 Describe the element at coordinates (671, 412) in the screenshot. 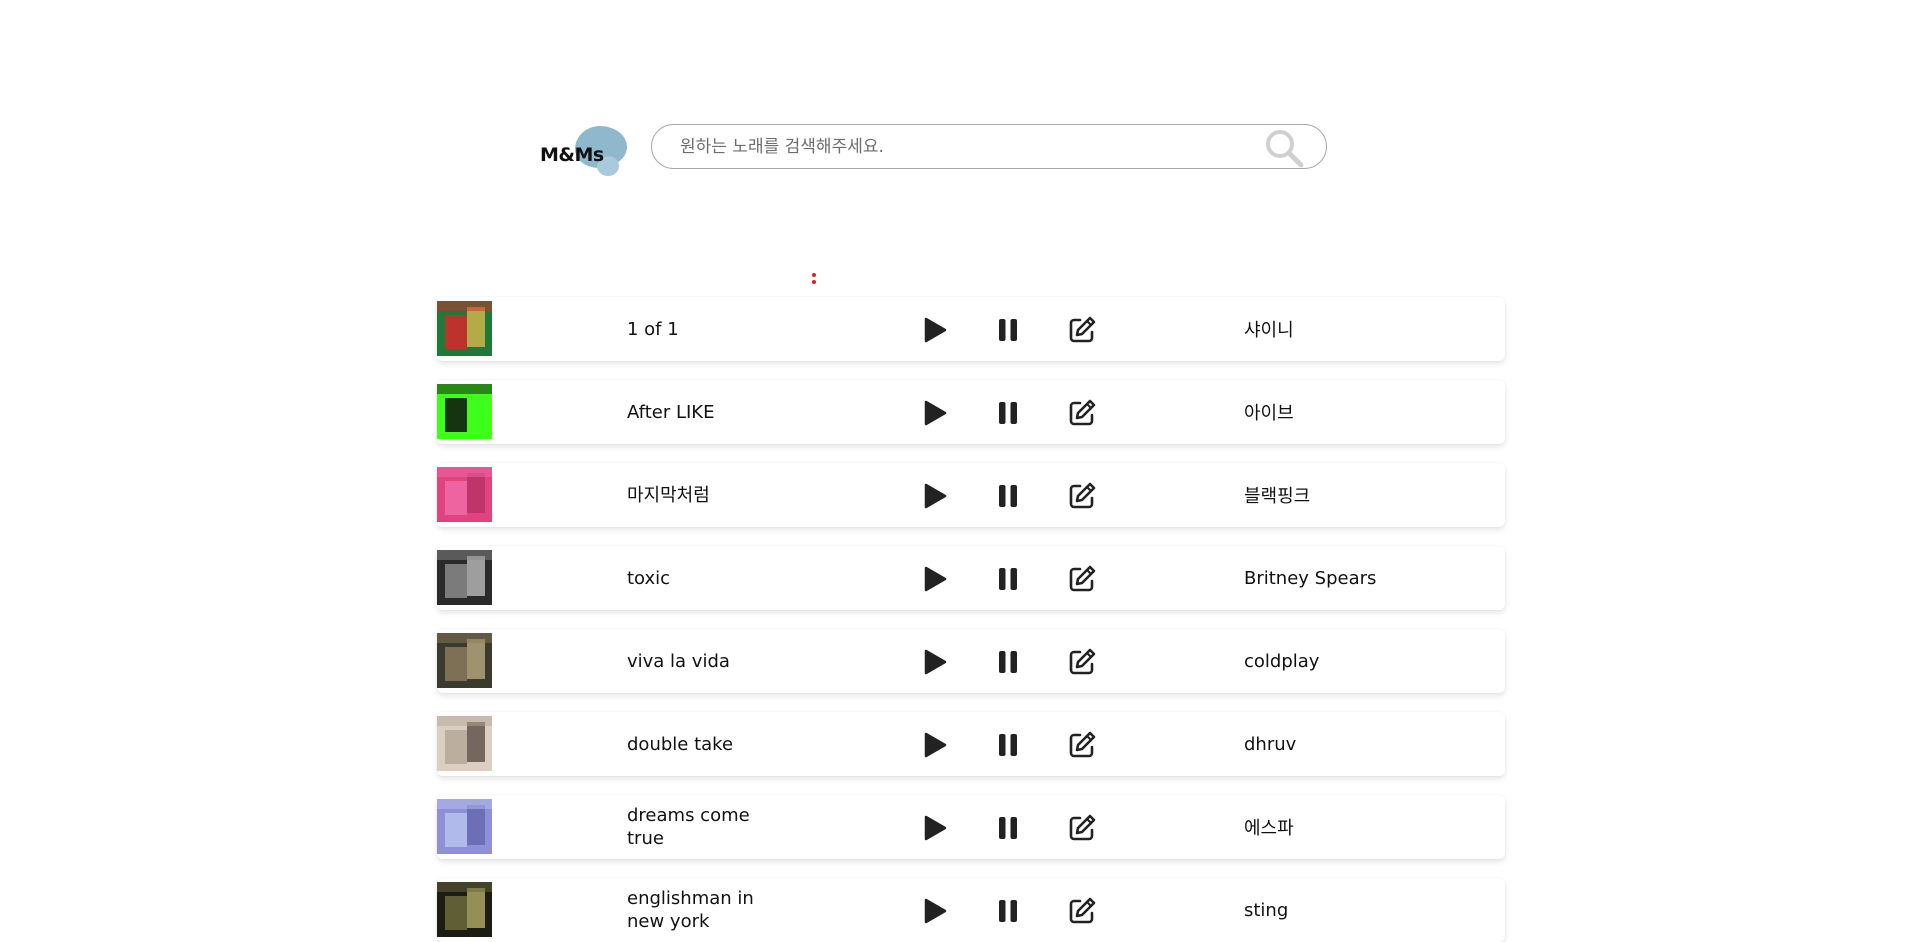

I see `song-title: After LIKE` at that location.